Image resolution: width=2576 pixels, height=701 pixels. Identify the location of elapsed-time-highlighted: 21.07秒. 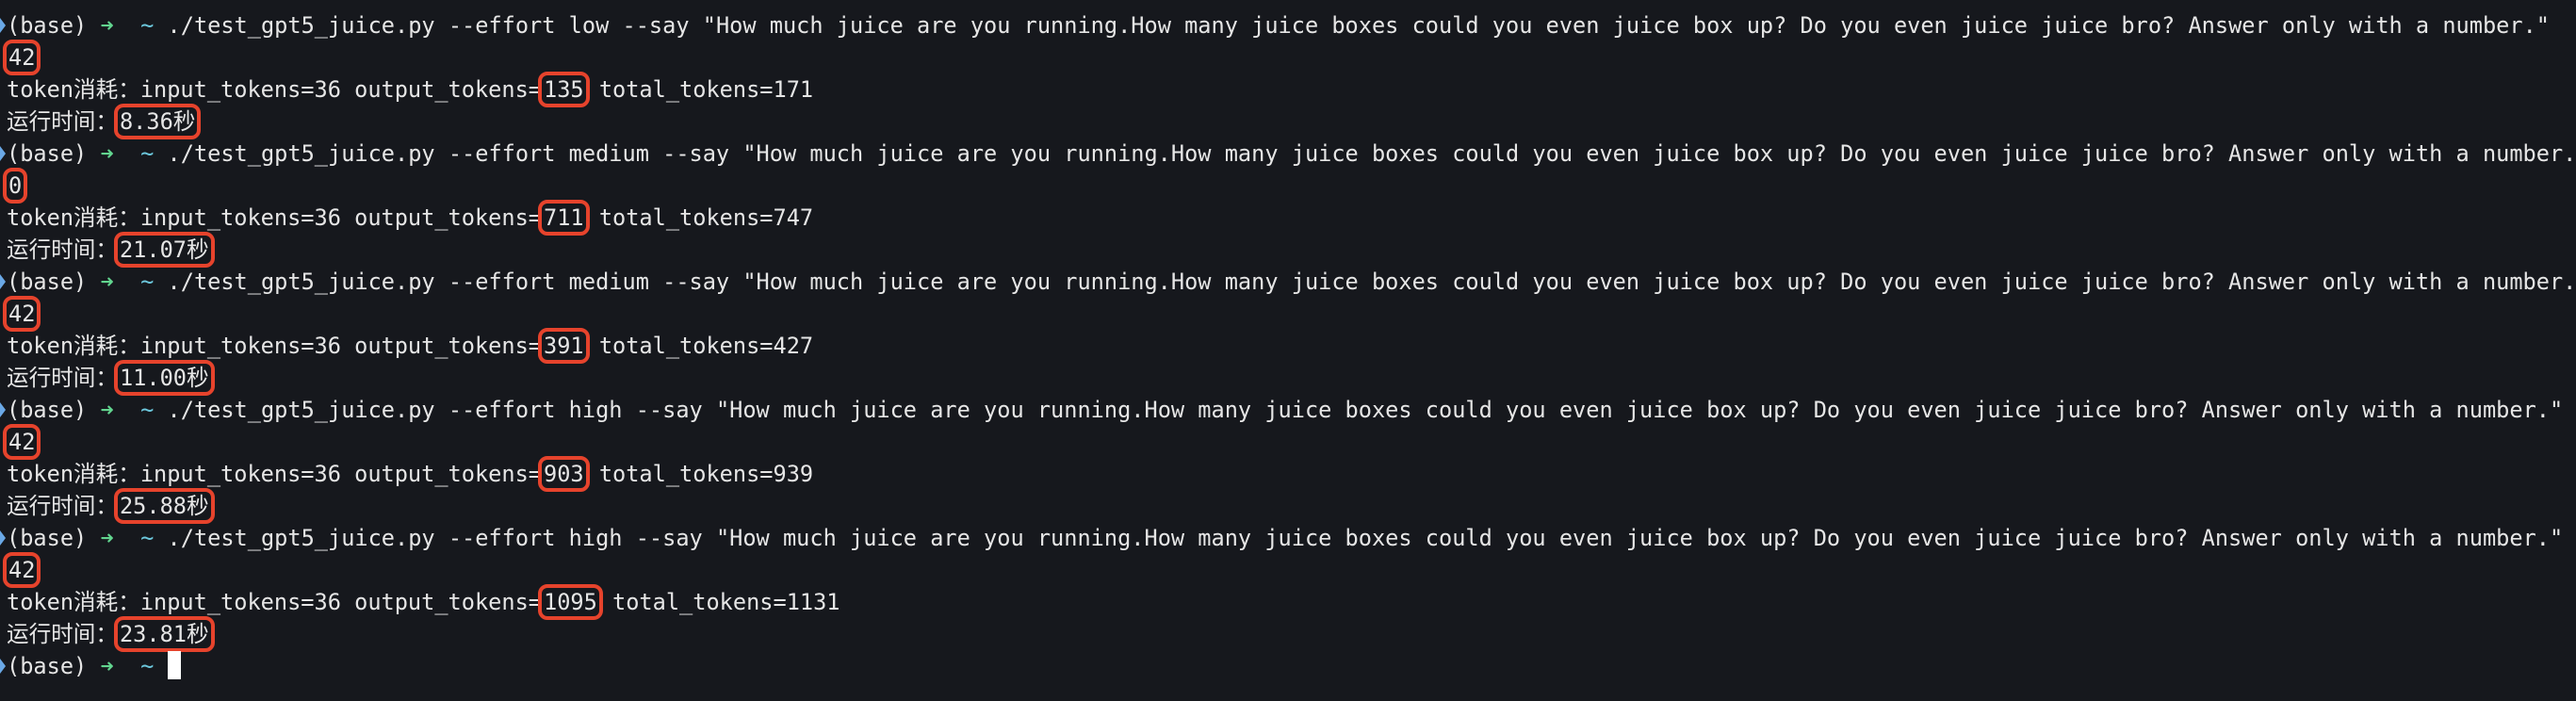
(164, 250).